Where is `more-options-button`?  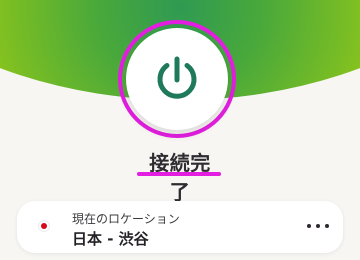 more-options-button is located at coordinates (318, 226).